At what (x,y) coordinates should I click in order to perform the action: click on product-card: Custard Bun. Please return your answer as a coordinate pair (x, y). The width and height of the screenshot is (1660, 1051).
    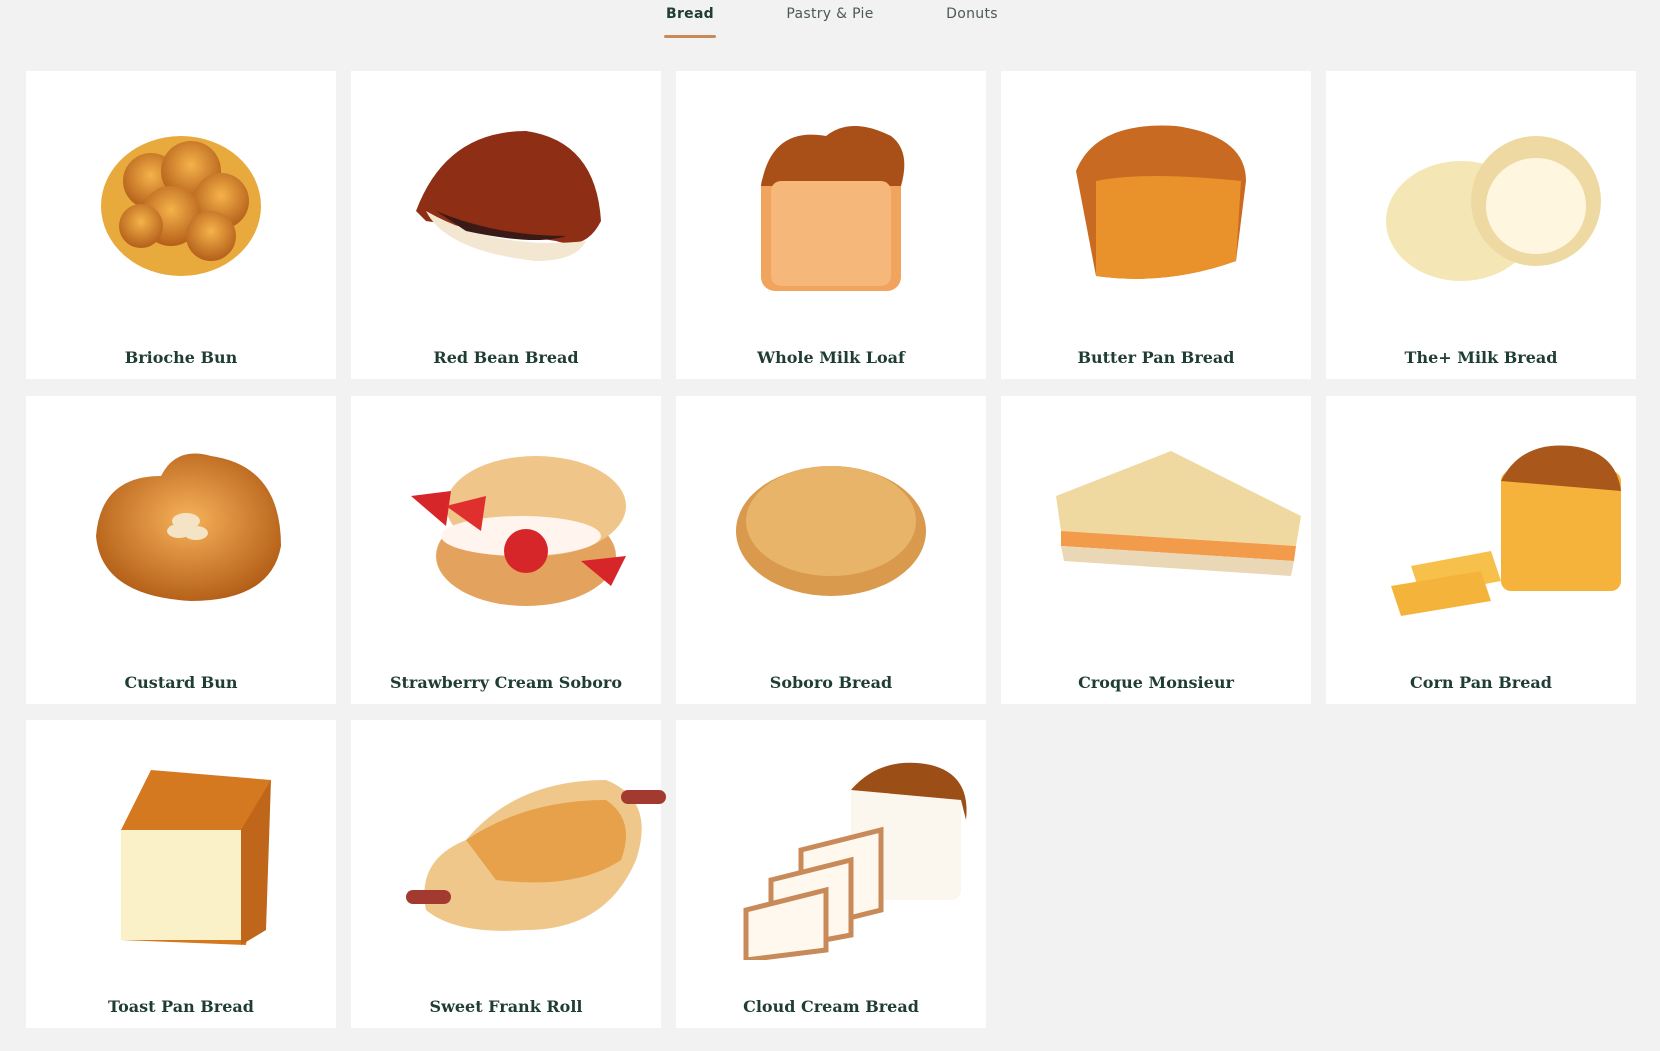
    Looking at the image, I should click on (181, 550).